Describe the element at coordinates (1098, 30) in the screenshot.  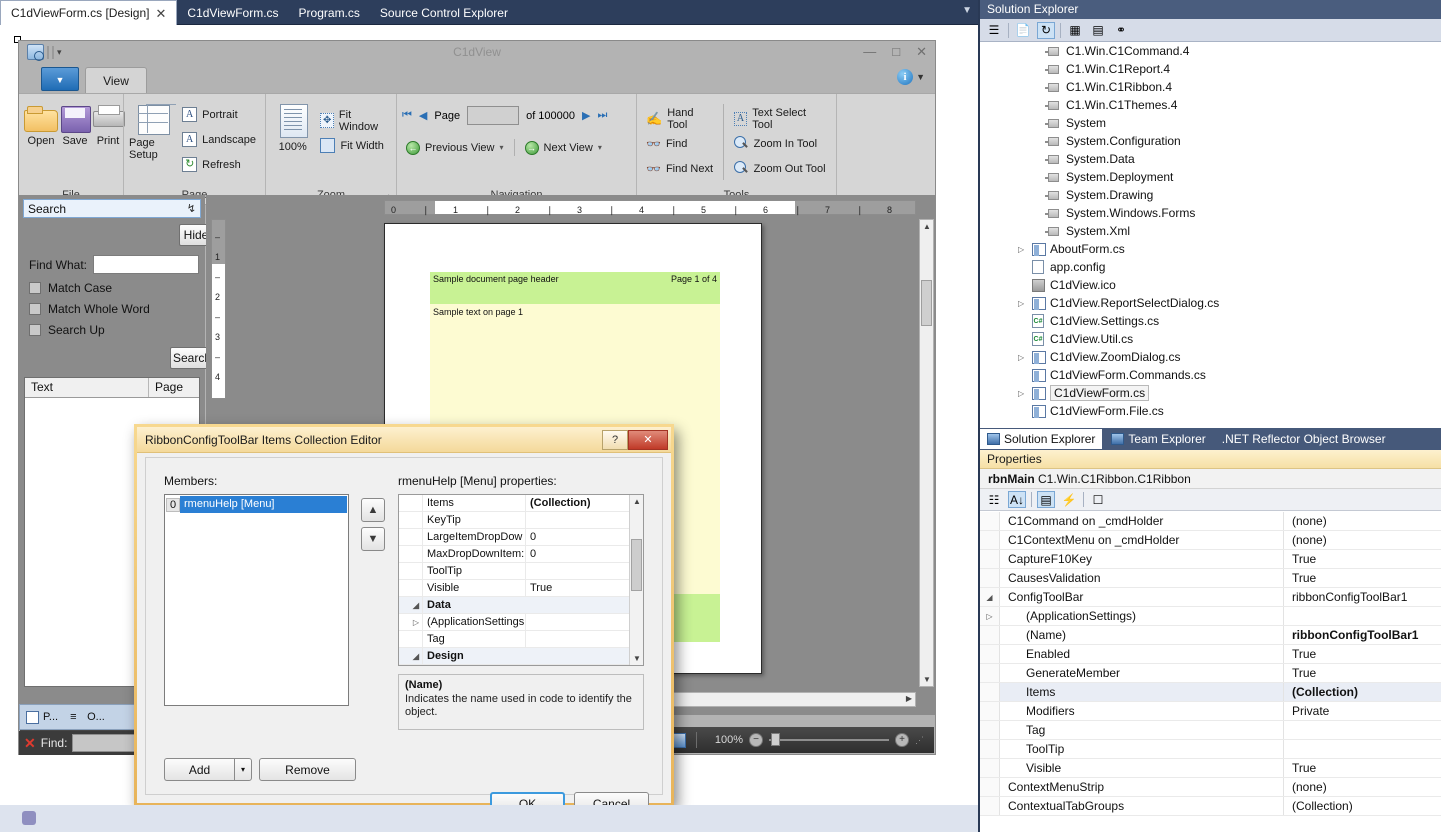
I see `view-designer-icon: ▤` at that location.